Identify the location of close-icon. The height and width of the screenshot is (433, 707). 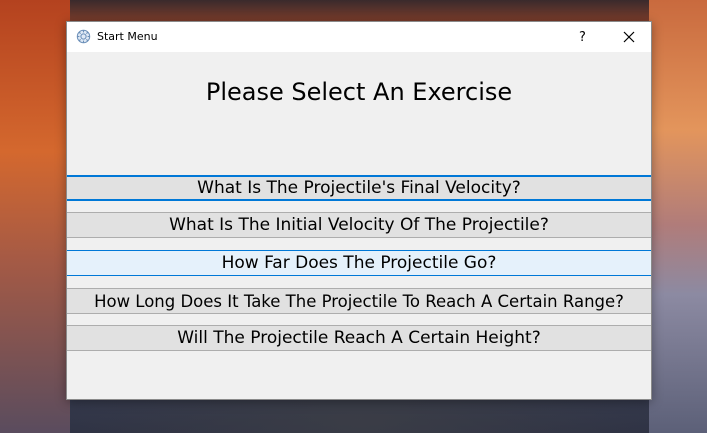
(629, 37).